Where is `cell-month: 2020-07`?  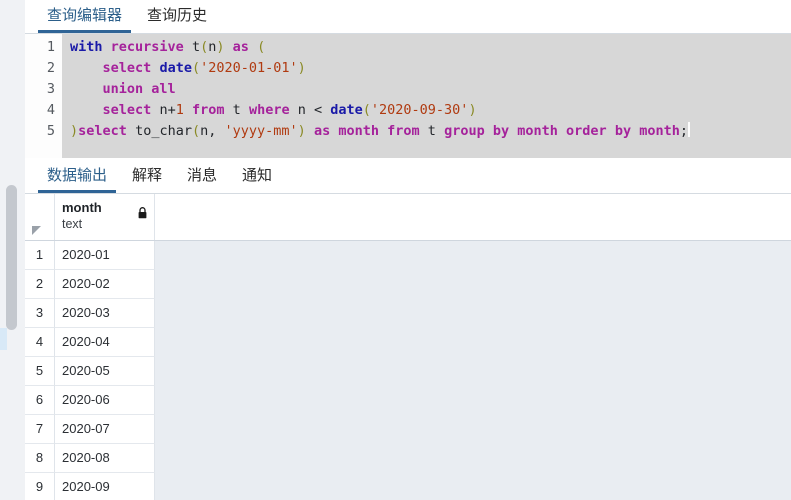 cell-month: 2020-07 is located at coordinates (105, 429).